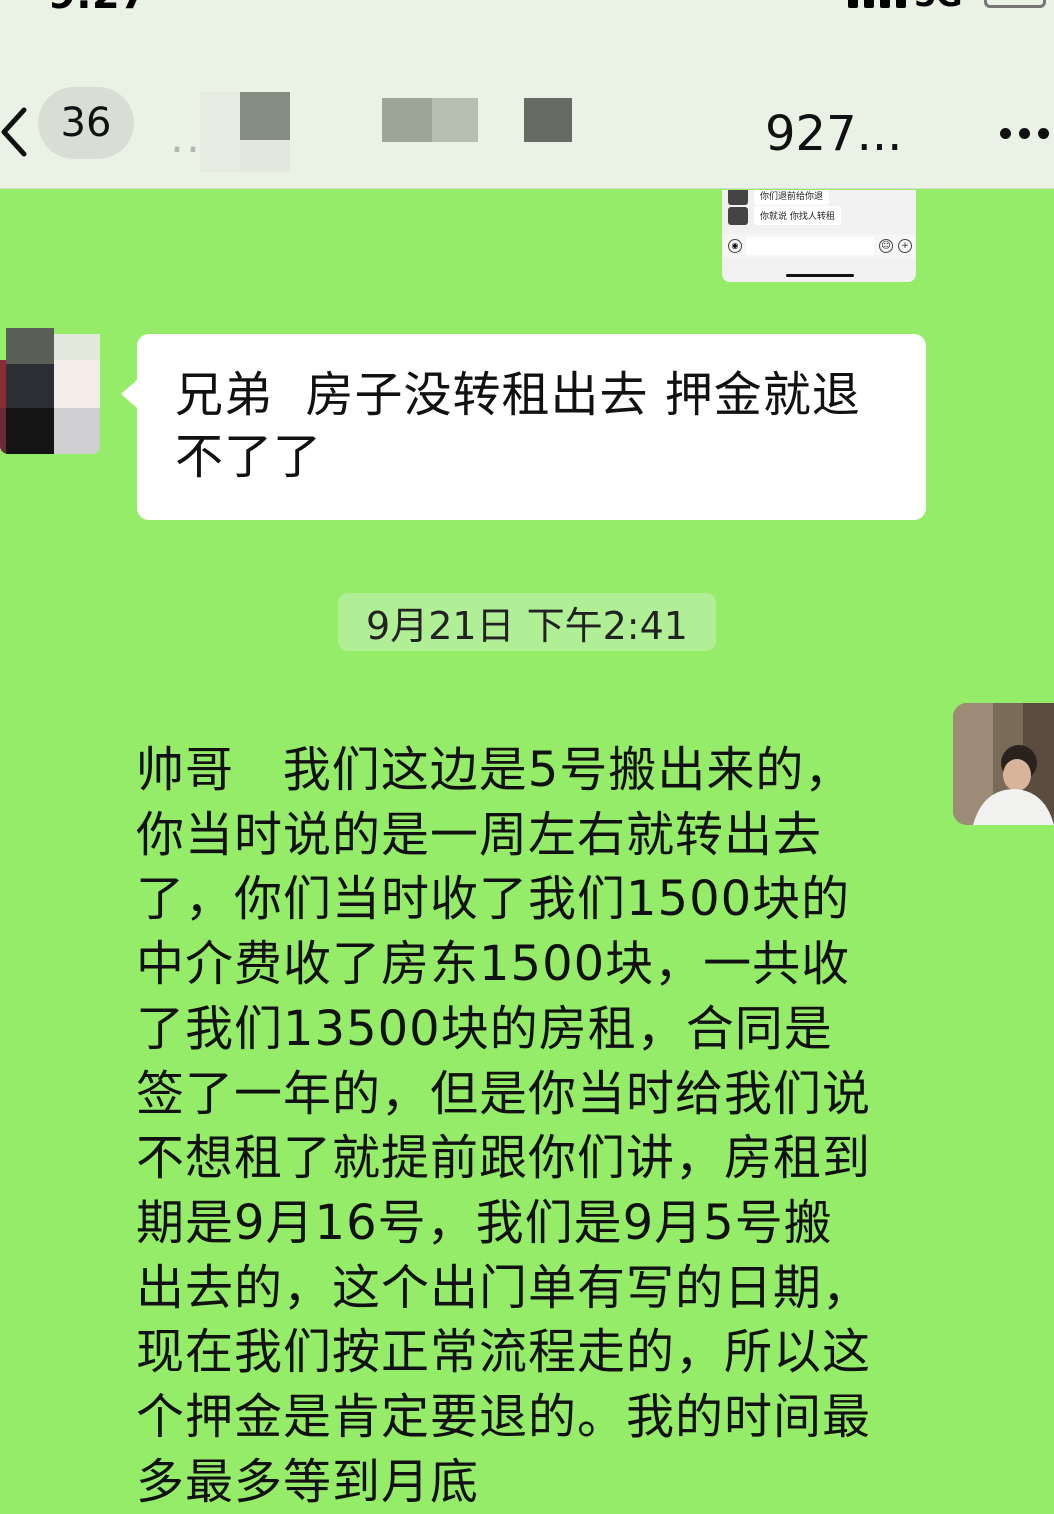  What do you see at coordinates (1015, 4) in the screenshot?
I see `battery-icon` at bounding box center [1015, 4].